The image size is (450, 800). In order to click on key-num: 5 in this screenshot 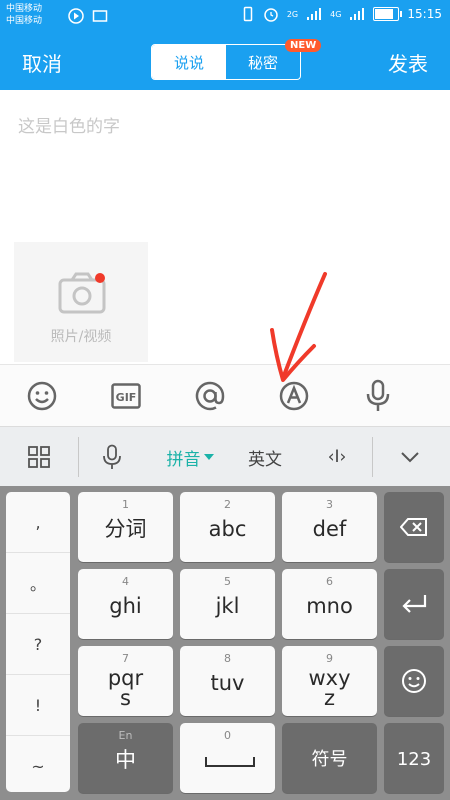, I will do `click(227, 581)`.